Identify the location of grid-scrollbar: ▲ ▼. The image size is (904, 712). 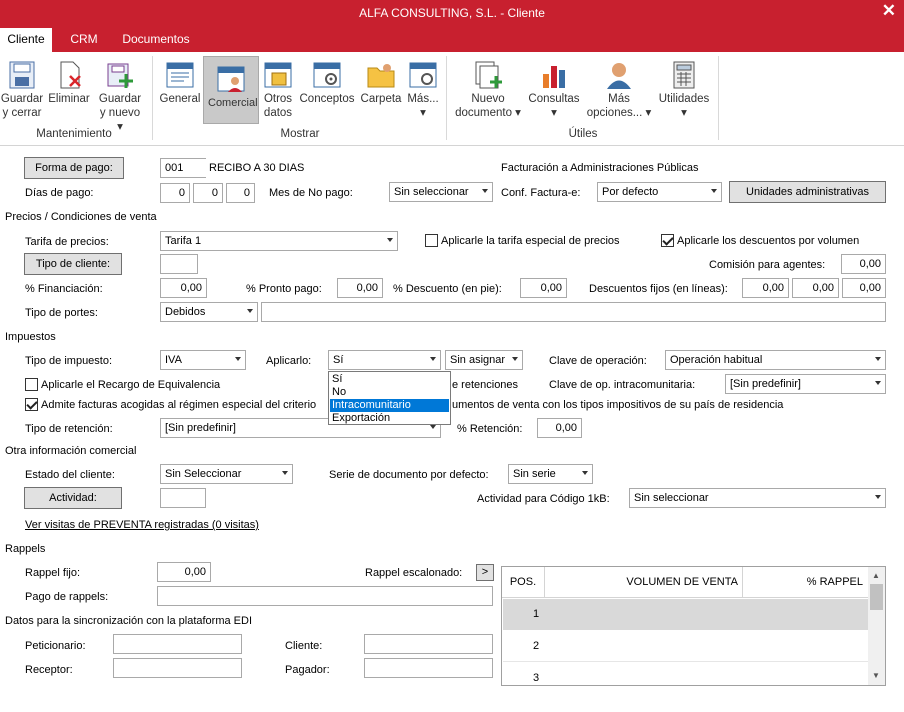
(876, 626).